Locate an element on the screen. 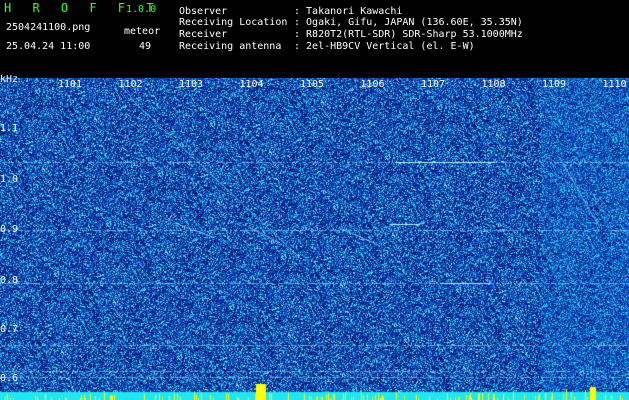 The image size is (629, 400). antenna-label: Receiving antenna is located at coordinates (230, 46).